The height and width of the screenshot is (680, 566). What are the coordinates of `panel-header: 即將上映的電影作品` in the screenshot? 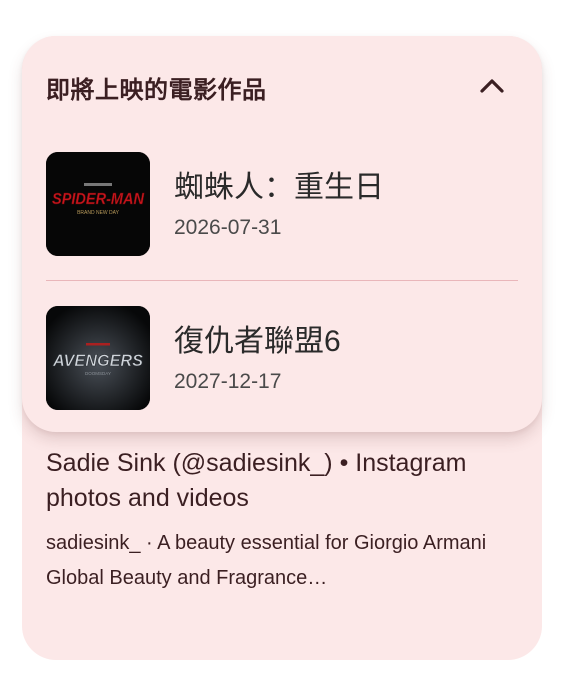 It's located at (282, 86).